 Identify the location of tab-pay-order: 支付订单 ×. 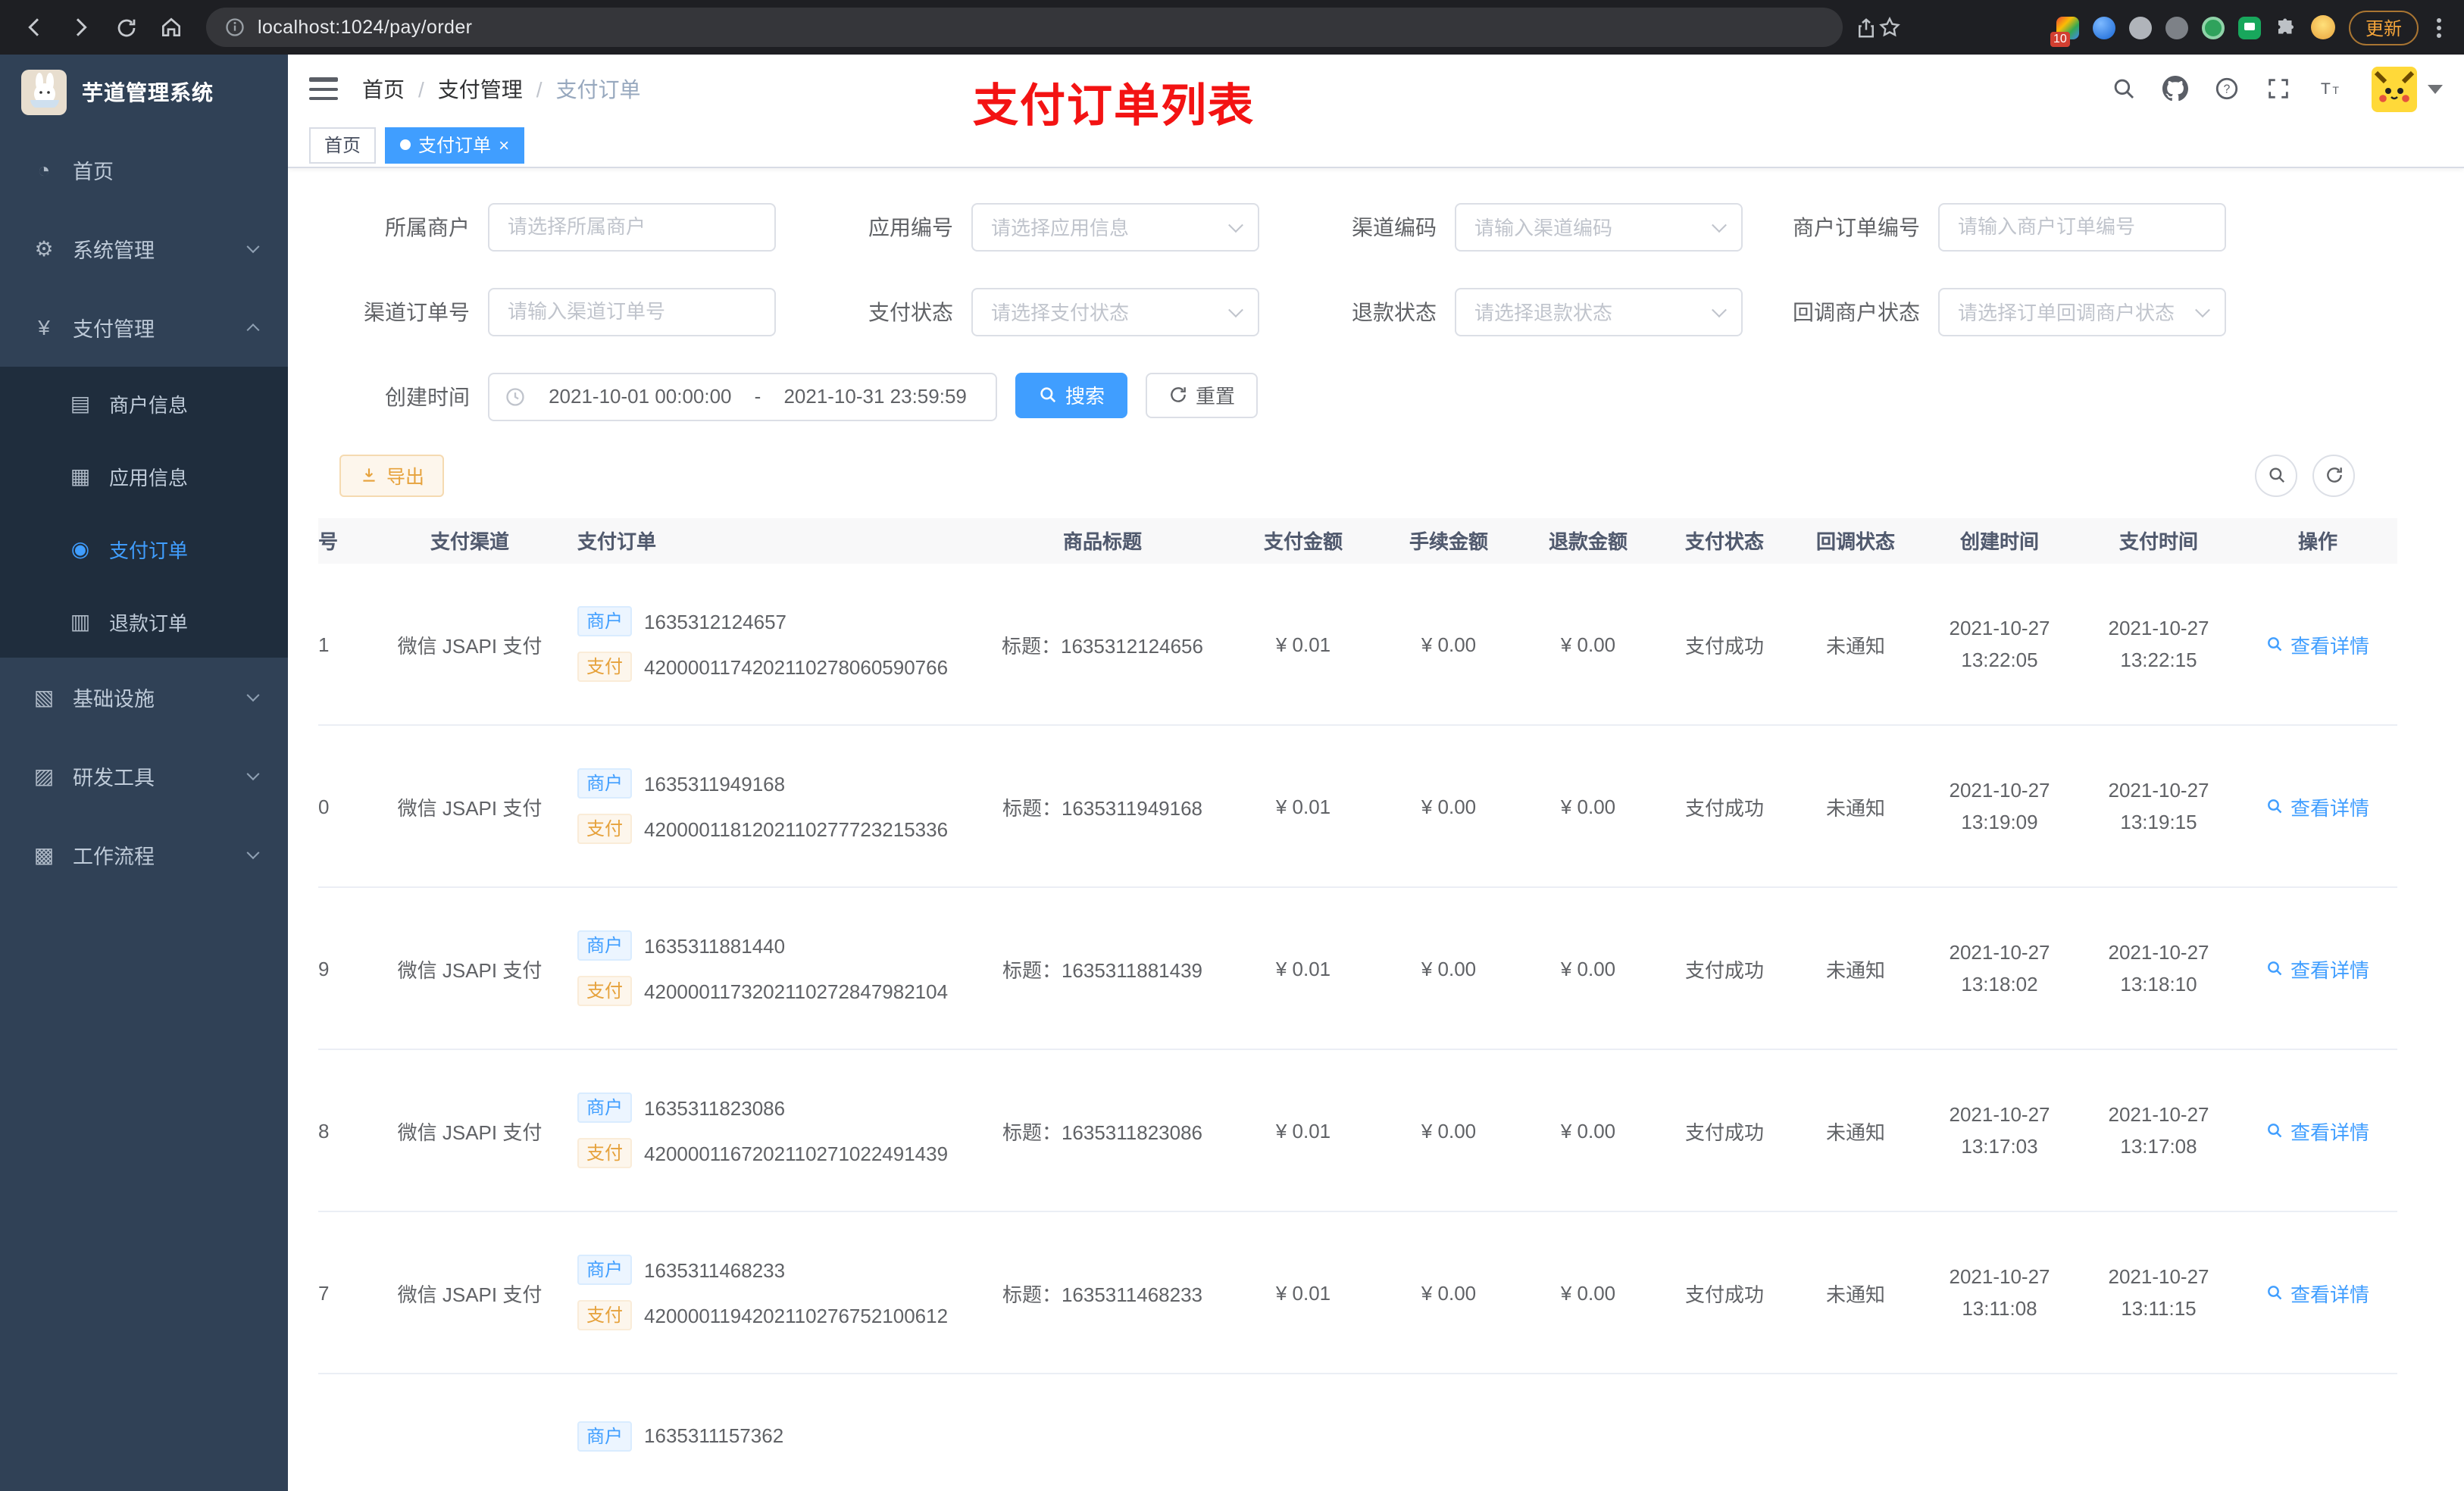
(455, 145).